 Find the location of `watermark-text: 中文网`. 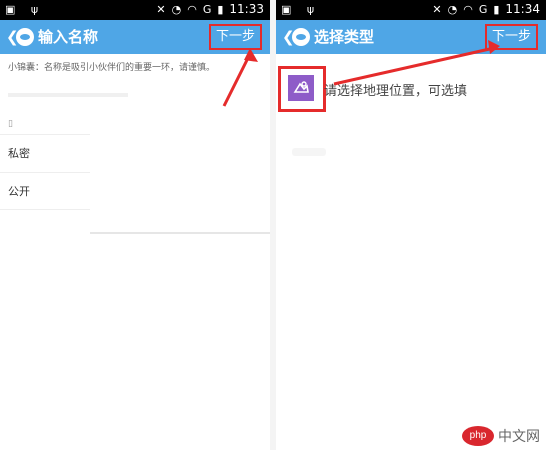

watermark-text: 中文网 is located at coordinates (519, 437).